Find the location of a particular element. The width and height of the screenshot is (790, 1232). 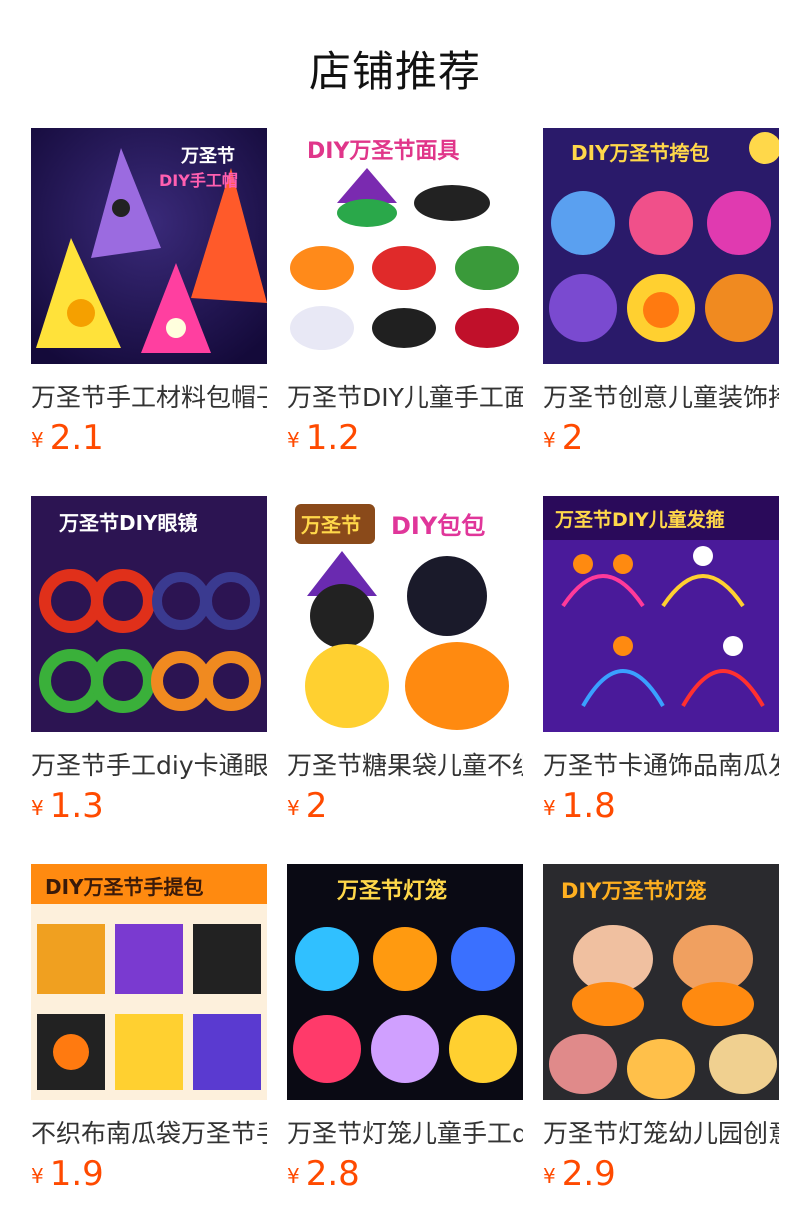

product-name: 万圣节糖果袋儿童不织布 is located at coordinates (405, 764).